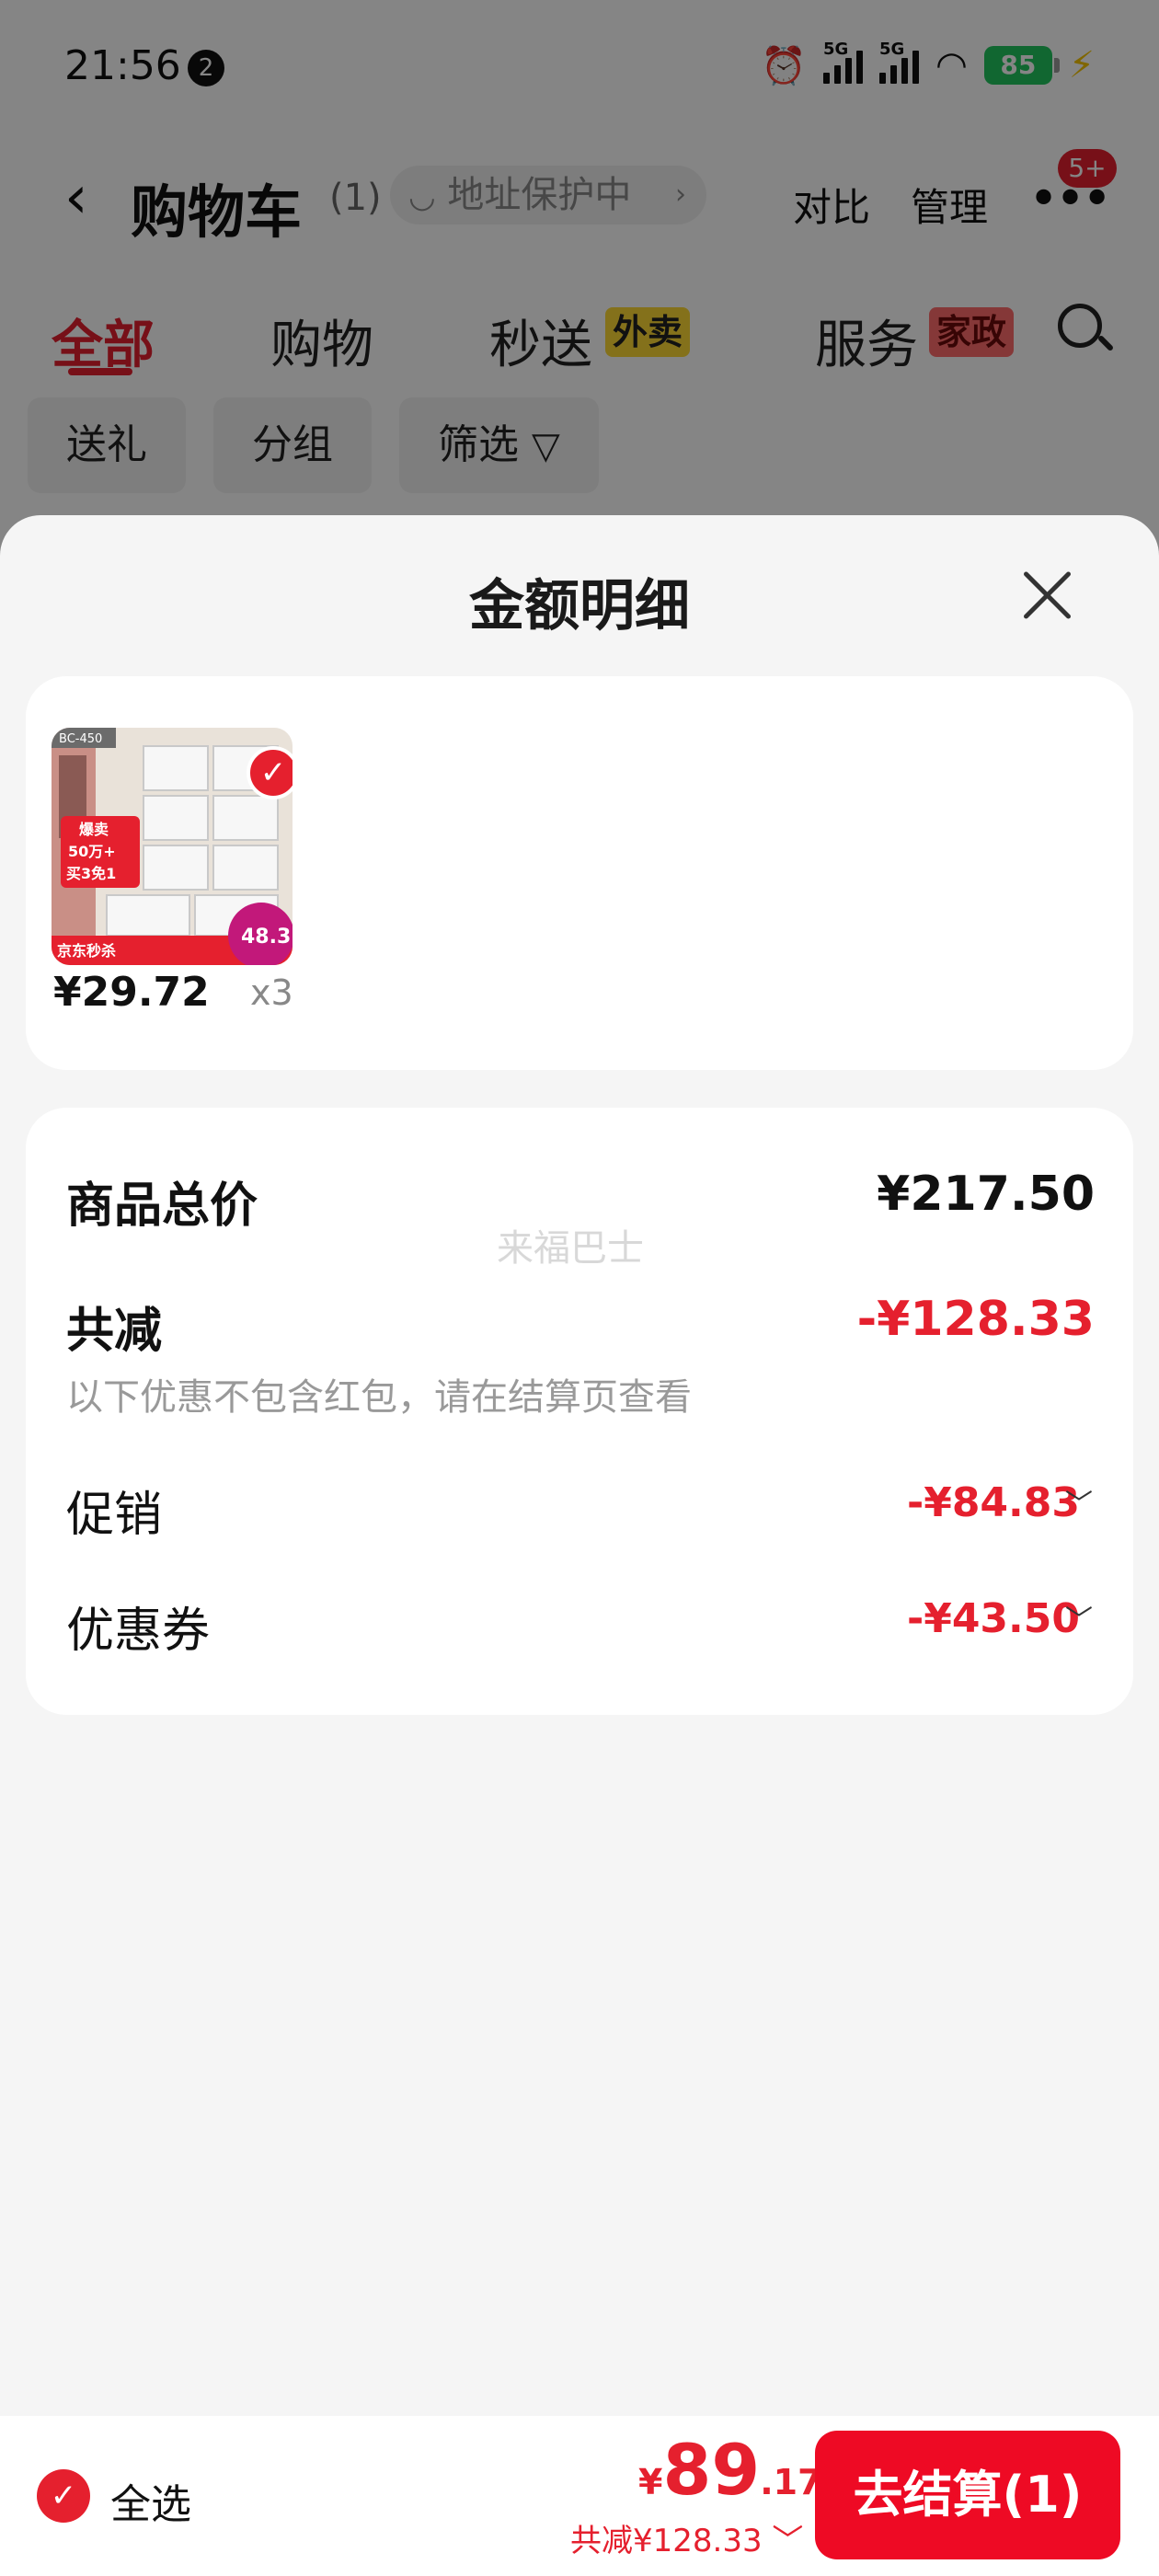  I want to click on discount-summary: 共减¥128.33 ﹀, so click(686, 2537).